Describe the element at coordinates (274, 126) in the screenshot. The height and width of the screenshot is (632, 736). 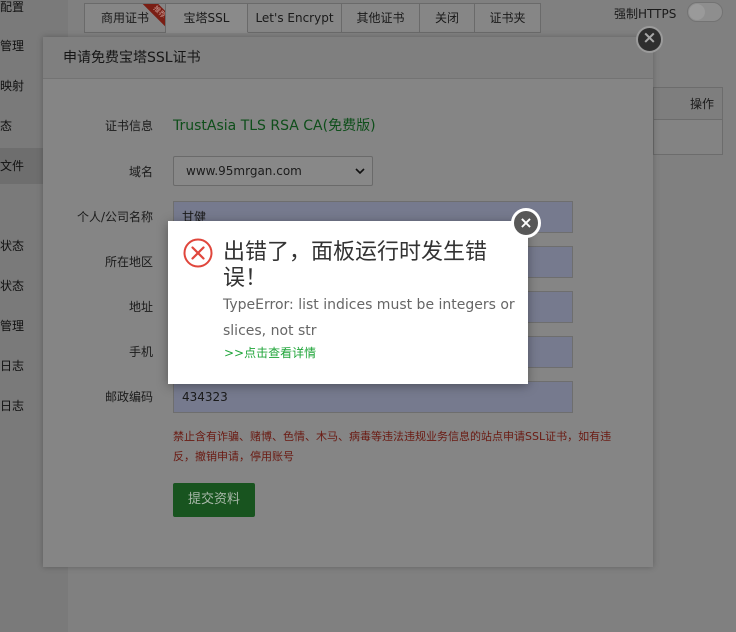
I see `cert-info-value: TrustAsia TLS RSA CA(免费版)` at that location.